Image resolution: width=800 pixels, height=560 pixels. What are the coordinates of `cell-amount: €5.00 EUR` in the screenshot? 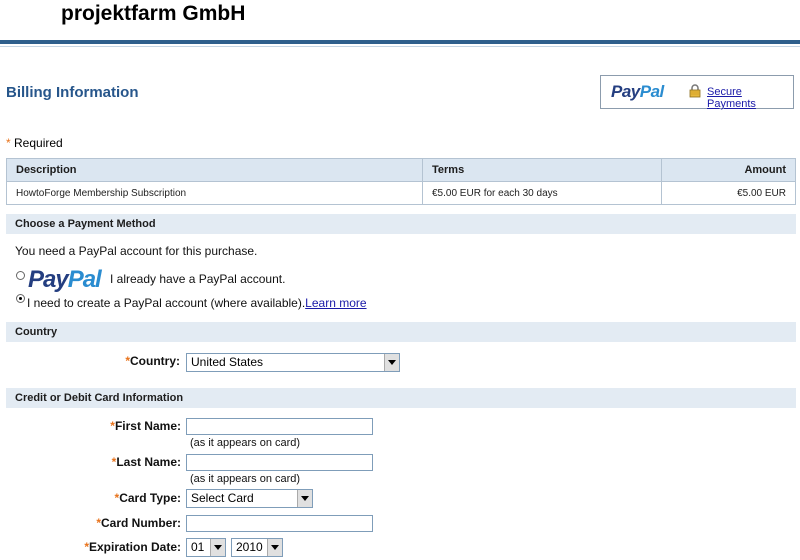 It's located at (728, 193).